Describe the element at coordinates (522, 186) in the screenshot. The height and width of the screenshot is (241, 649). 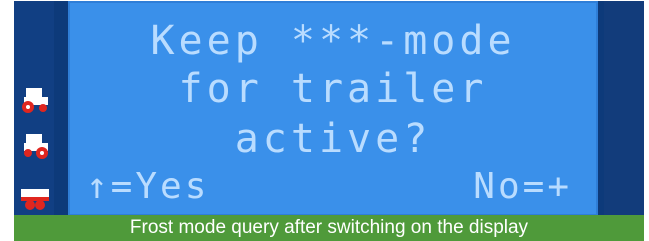
I see `no-prompt: No=+` at that location.